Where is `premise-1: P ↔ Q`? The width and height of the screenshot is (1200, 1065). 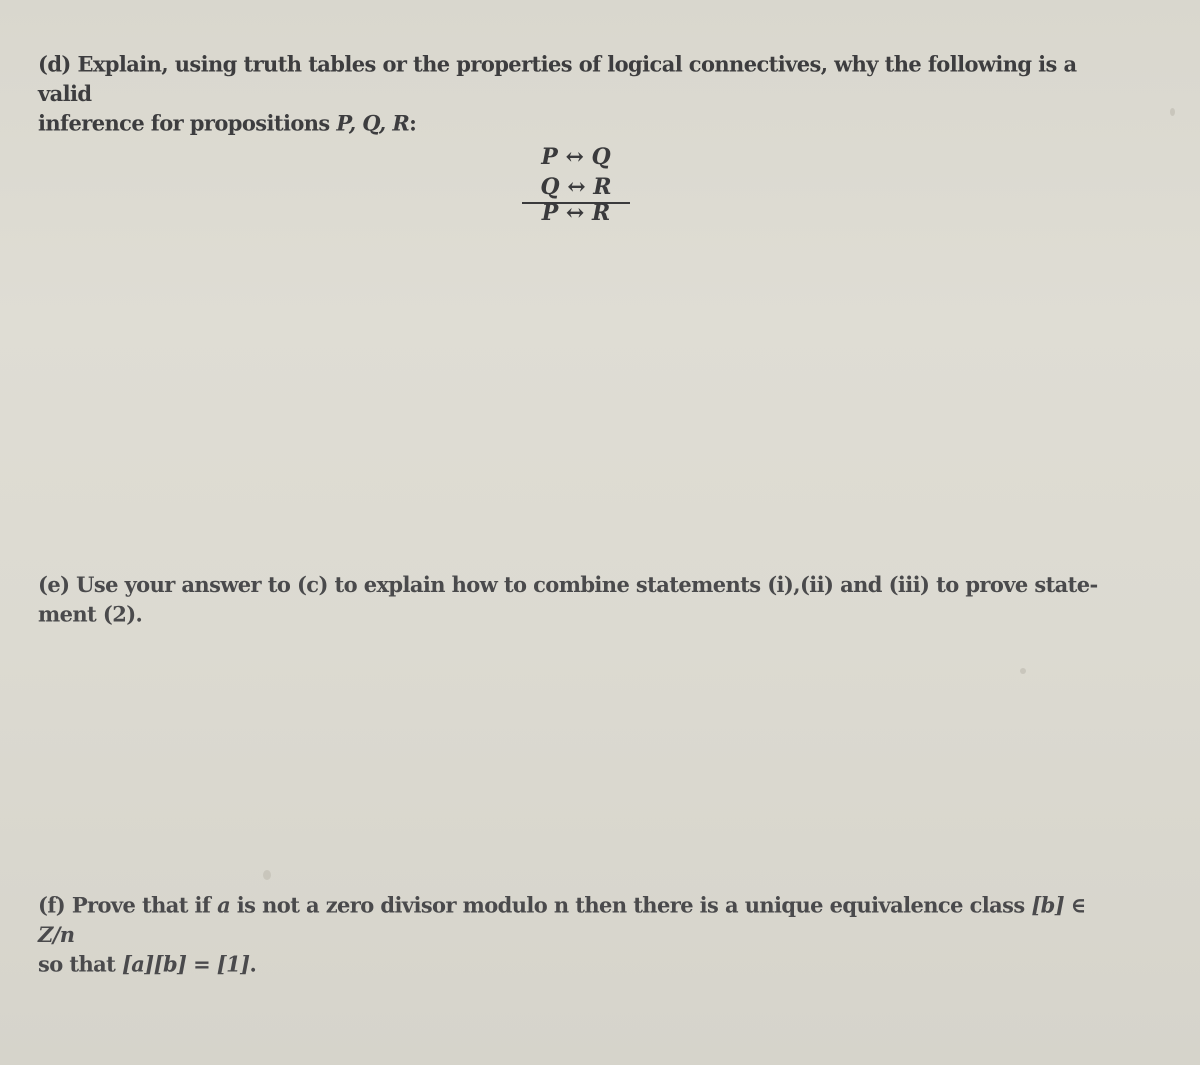 premise-1: P ↔ Q is located at coordinates (576, 157).